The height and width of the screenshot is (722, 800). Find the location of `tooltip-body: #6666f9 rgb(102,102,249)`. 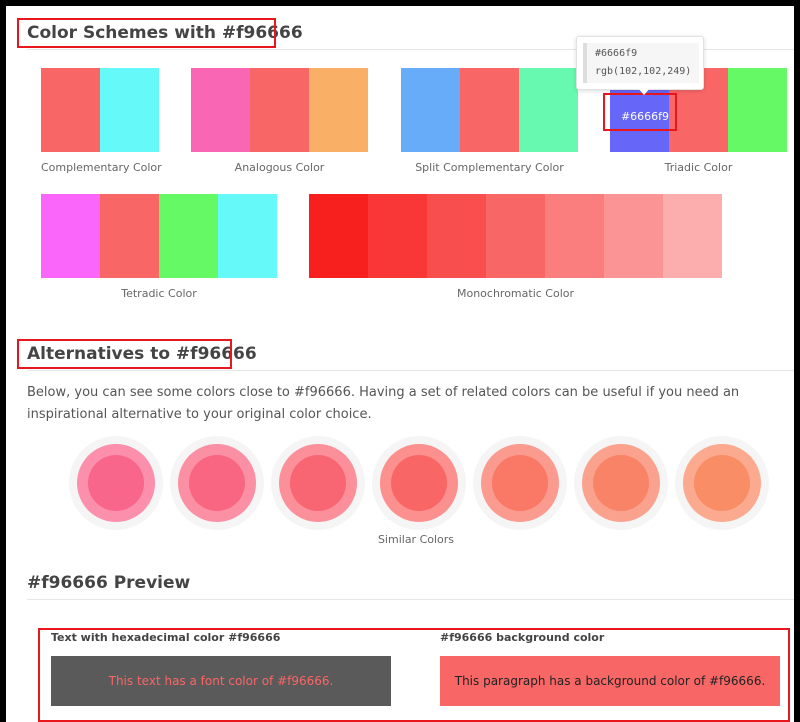

tooltip-body: #6666f9 rgb(102,102,249) is located at coordinates (641, 63).